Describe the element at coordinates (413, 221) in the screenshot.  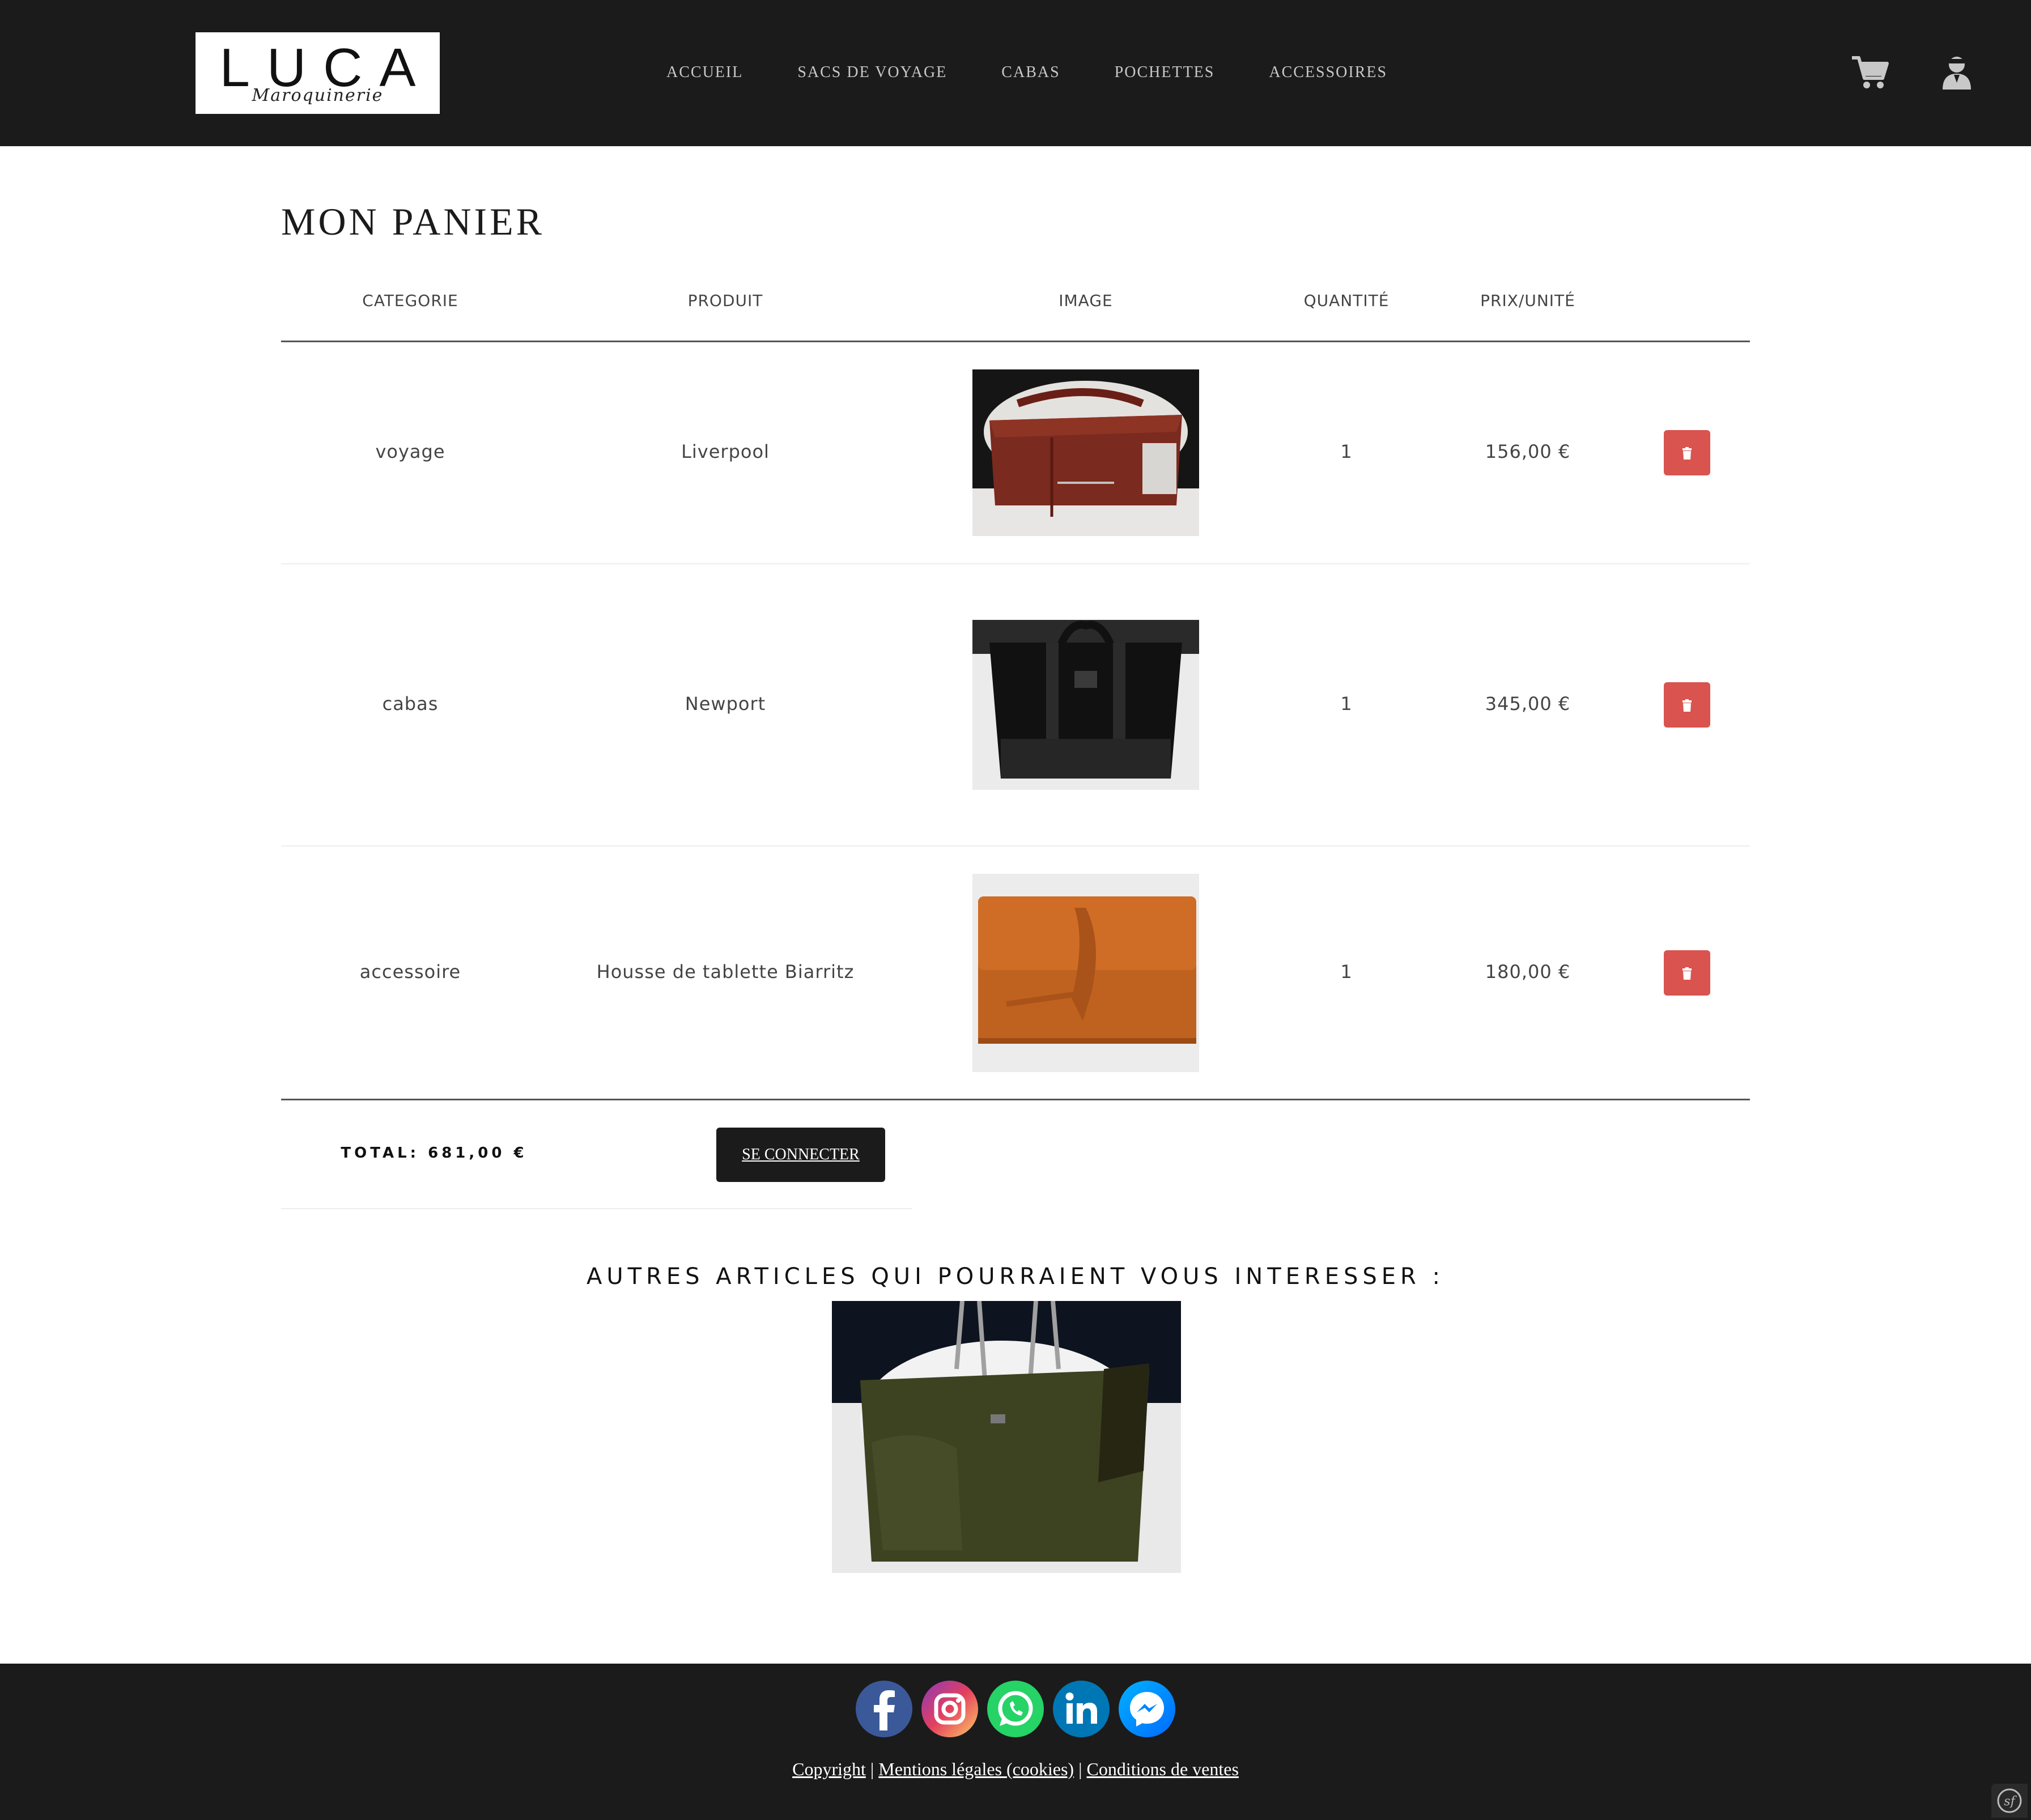
I see `page-title: MON PANIER` at that location.